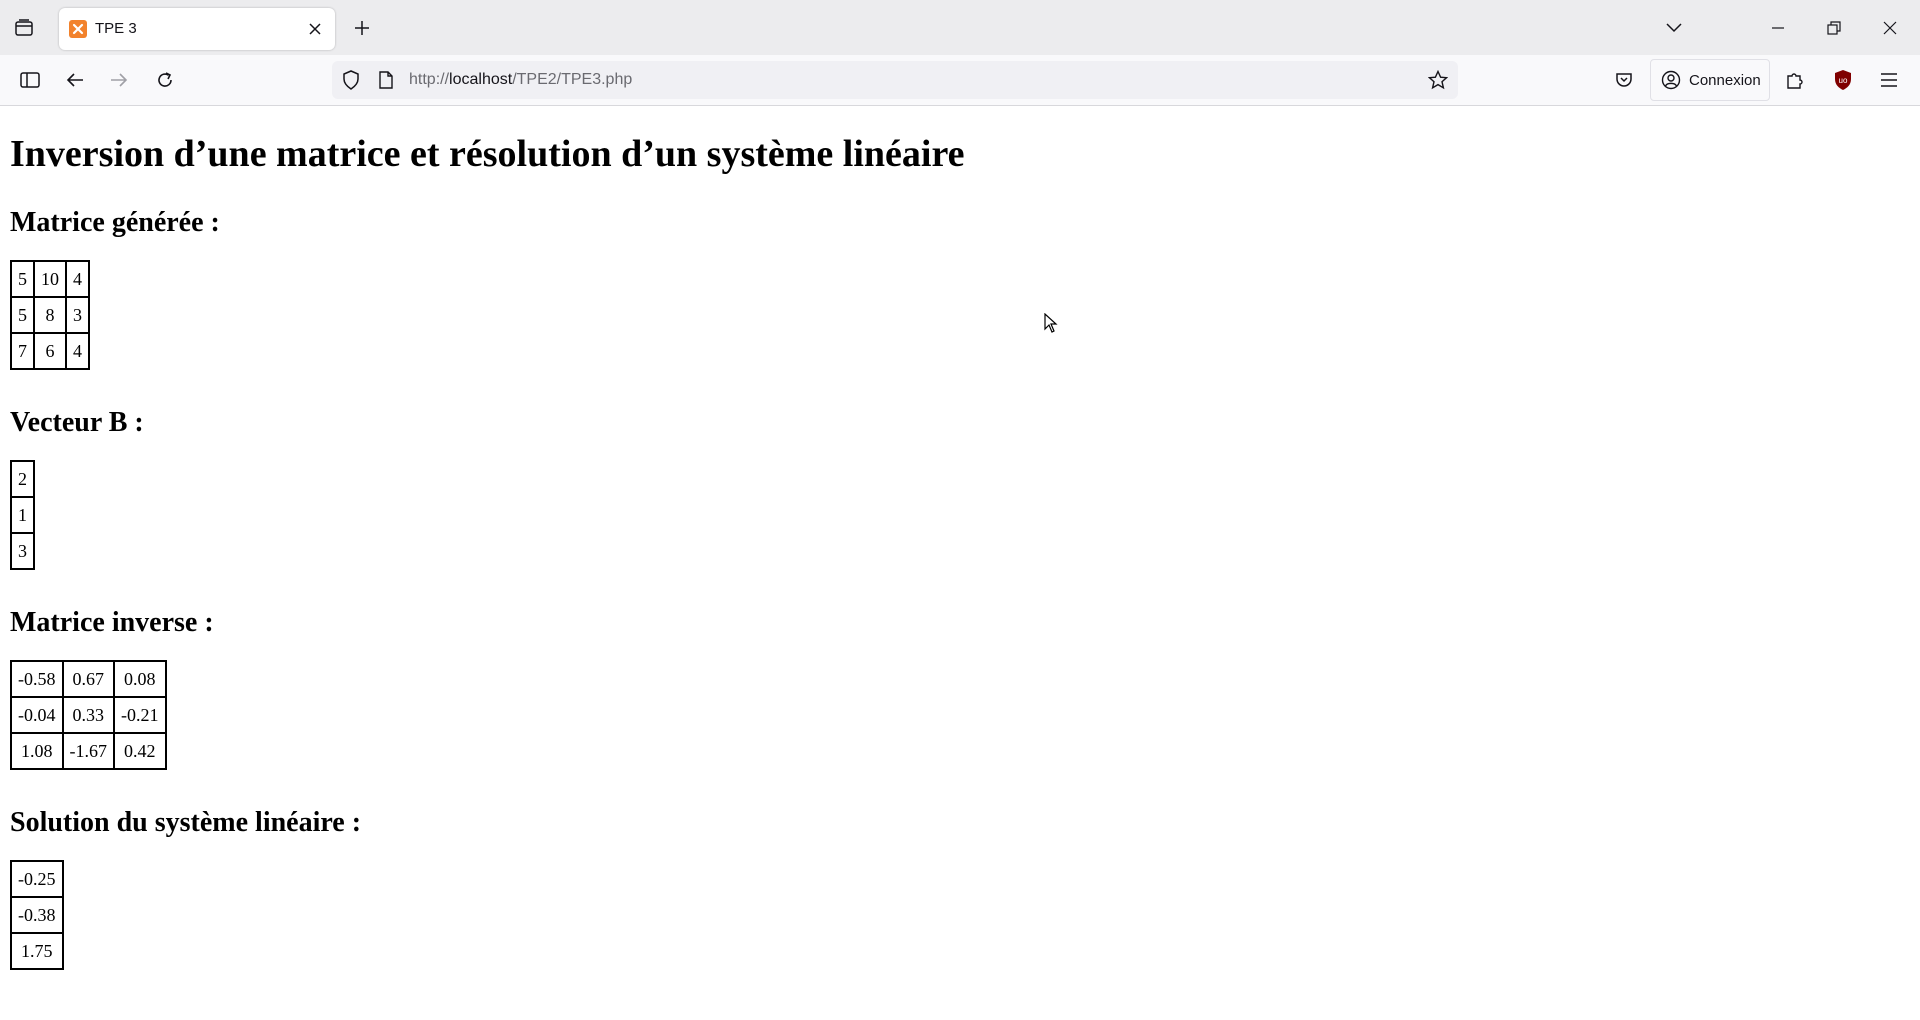 This screenshot has height=1020, width=1920. I want to click on url-text: http://localhost/TPE2/TPE3.php, so click(520, 80).